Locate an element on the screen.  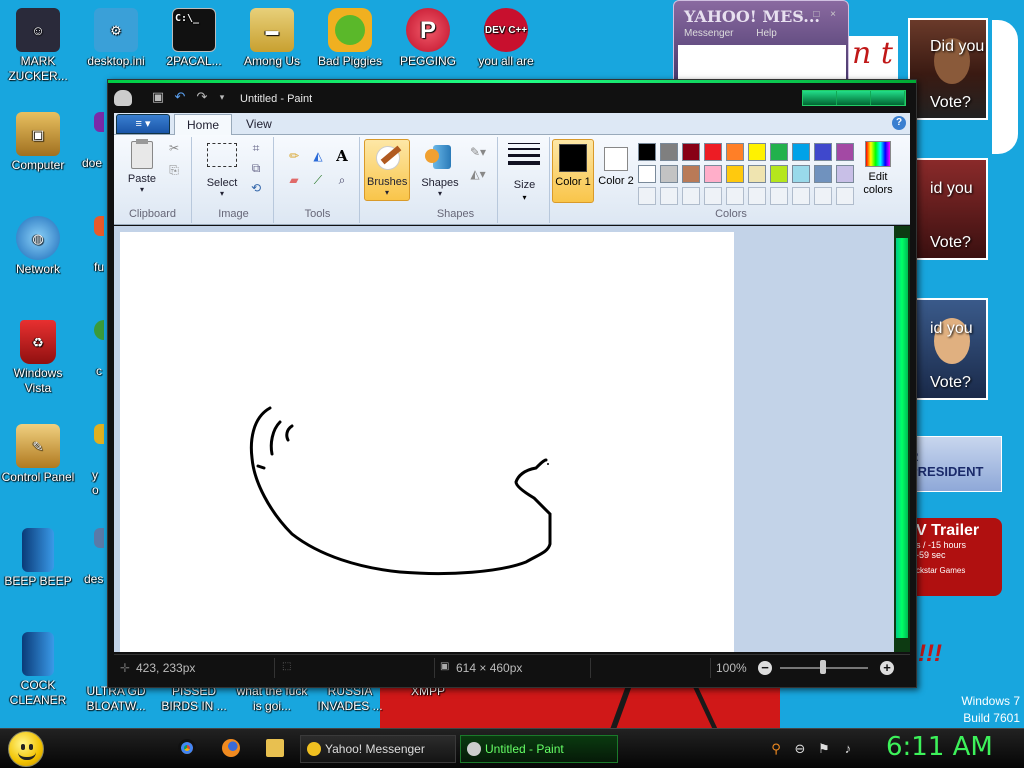
desktop-icon-you-all-are: DEV C++ you all are is located at coordinates (506, 38).